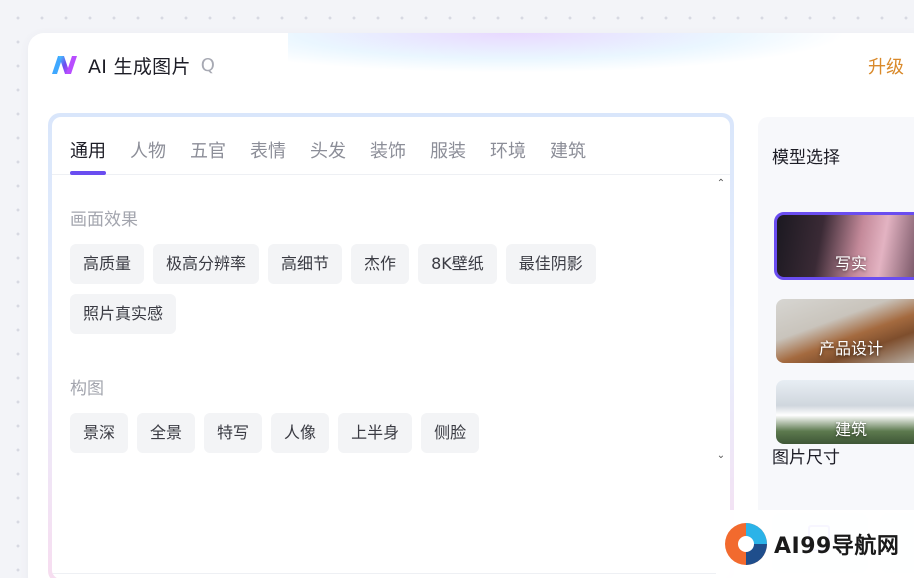  I want to click on settings-panel: 模型选择 写实 产品设计 建筑 图片尺寸, so click(836, 347).